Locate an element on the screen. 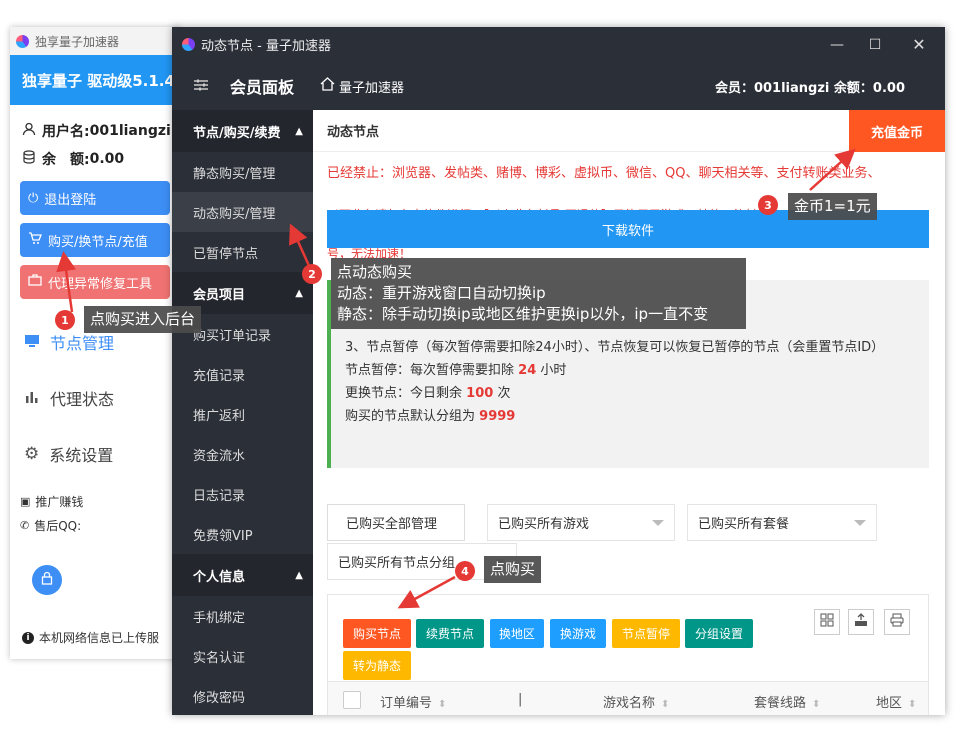  chevron-down-icon is located at coordinates (658, 522).